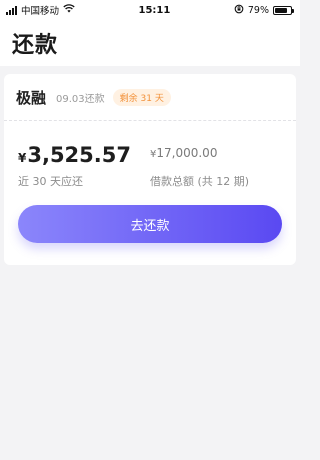 The image size is (320, 460). Describe the element at coordinates (200, 181) in the screenshot. I see `total-amount-label: 借款总额 (共 12 期)` at that location.